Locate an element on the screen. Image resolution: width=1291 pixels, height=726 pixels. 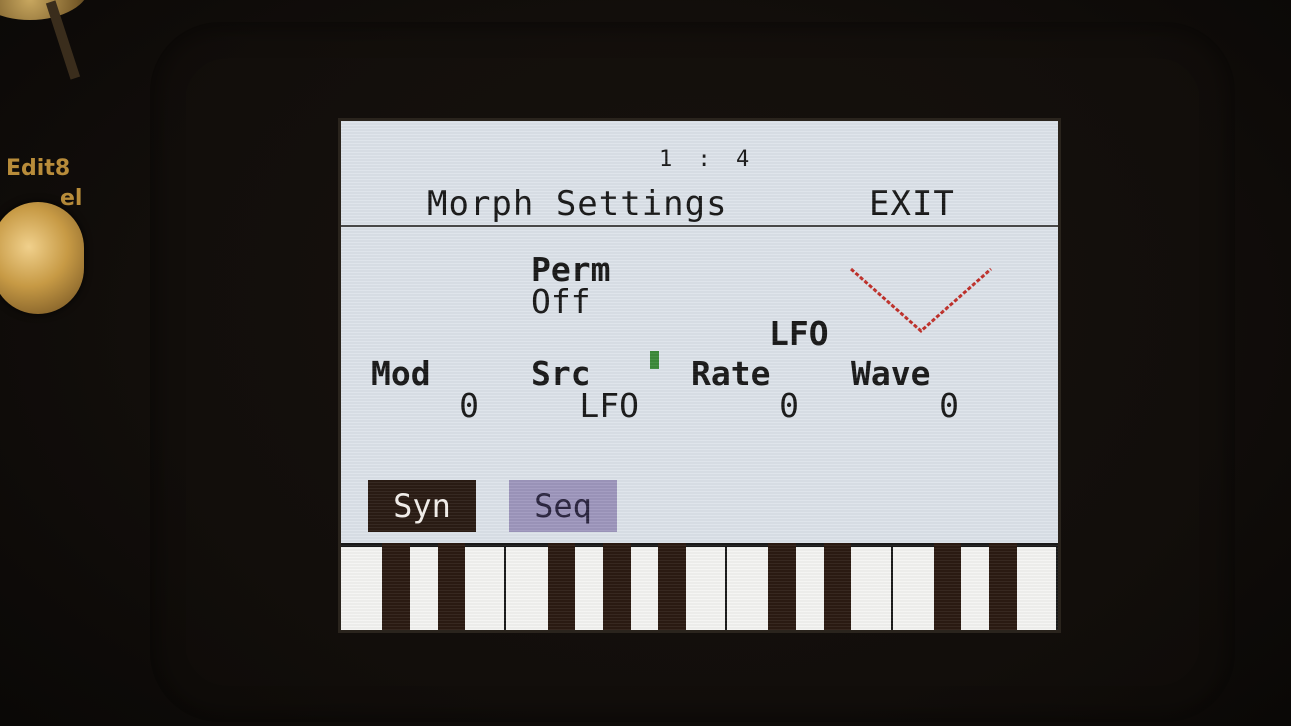
syn-button: Syn is located at coordinates (422, 506).